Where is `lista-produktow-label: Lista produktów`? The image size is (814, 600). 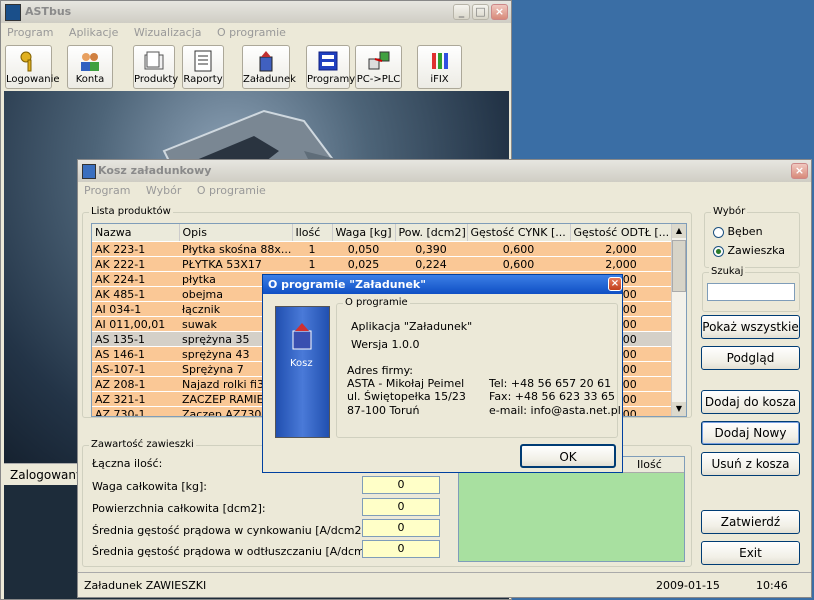
lista-produktow-label: Lista produktów is located at coordinates (131, 211).